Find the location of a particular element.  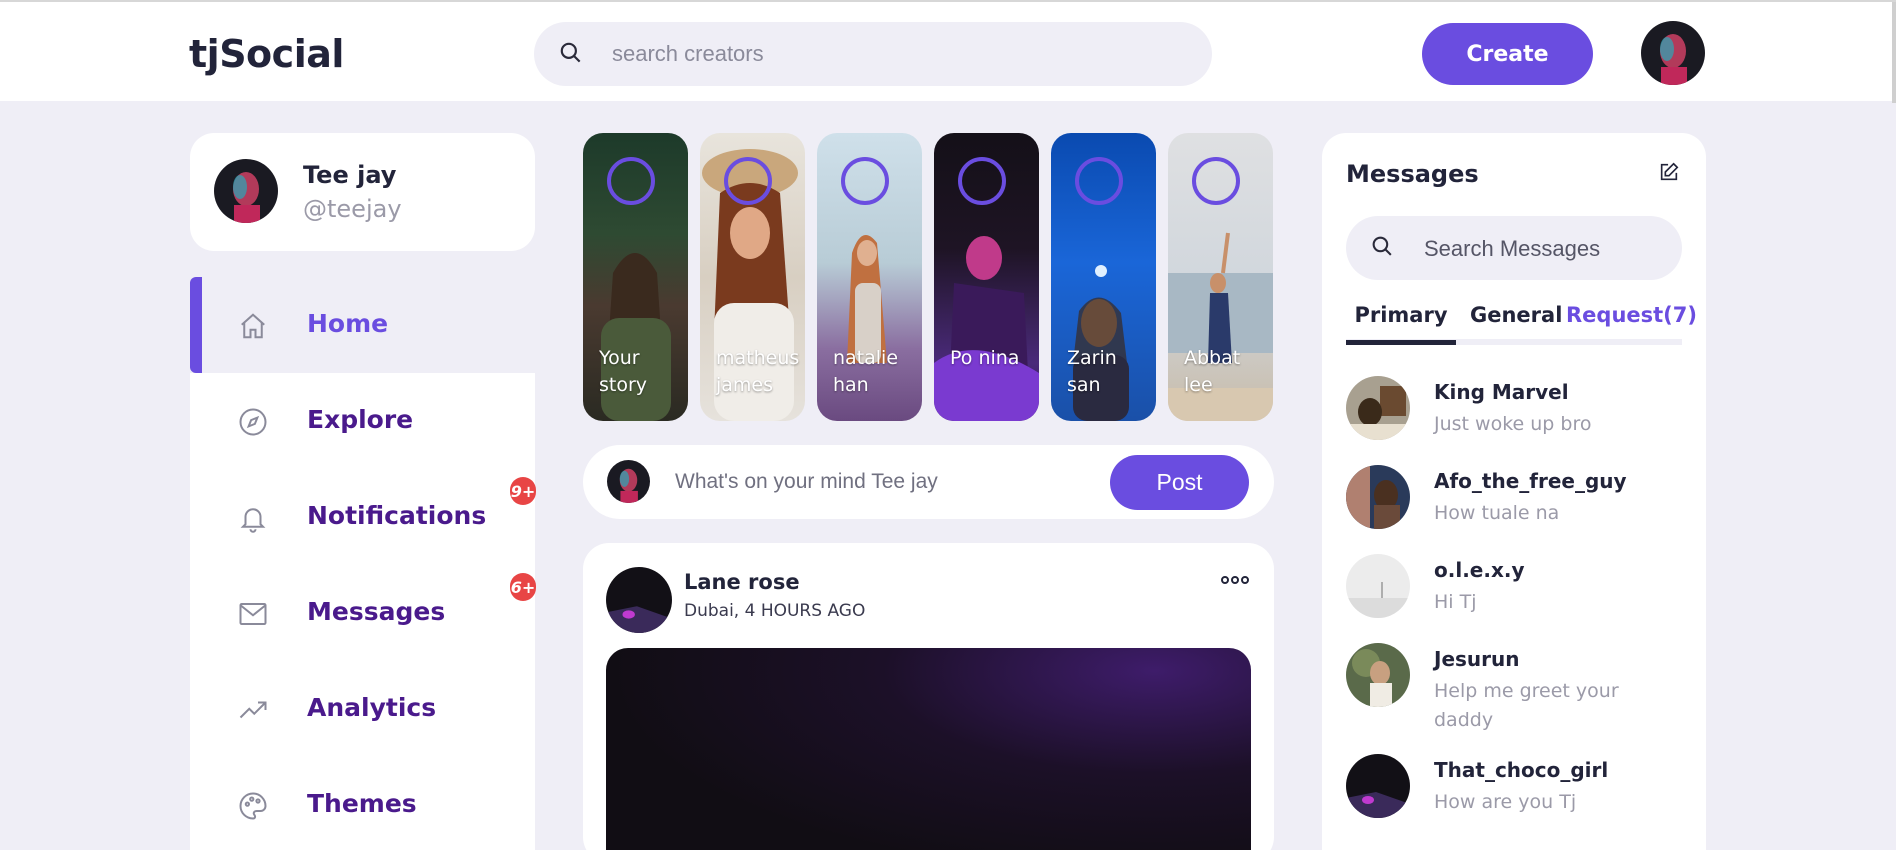

post-author-avatar is located at coordinates (639, 600).